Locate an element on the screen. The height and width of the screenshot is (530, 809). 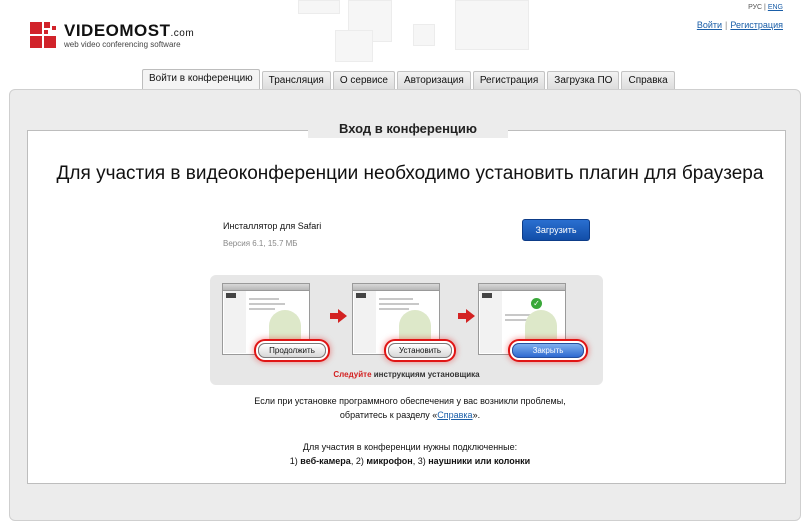
download-button: Загрузить is located at coordinates (556, 230).